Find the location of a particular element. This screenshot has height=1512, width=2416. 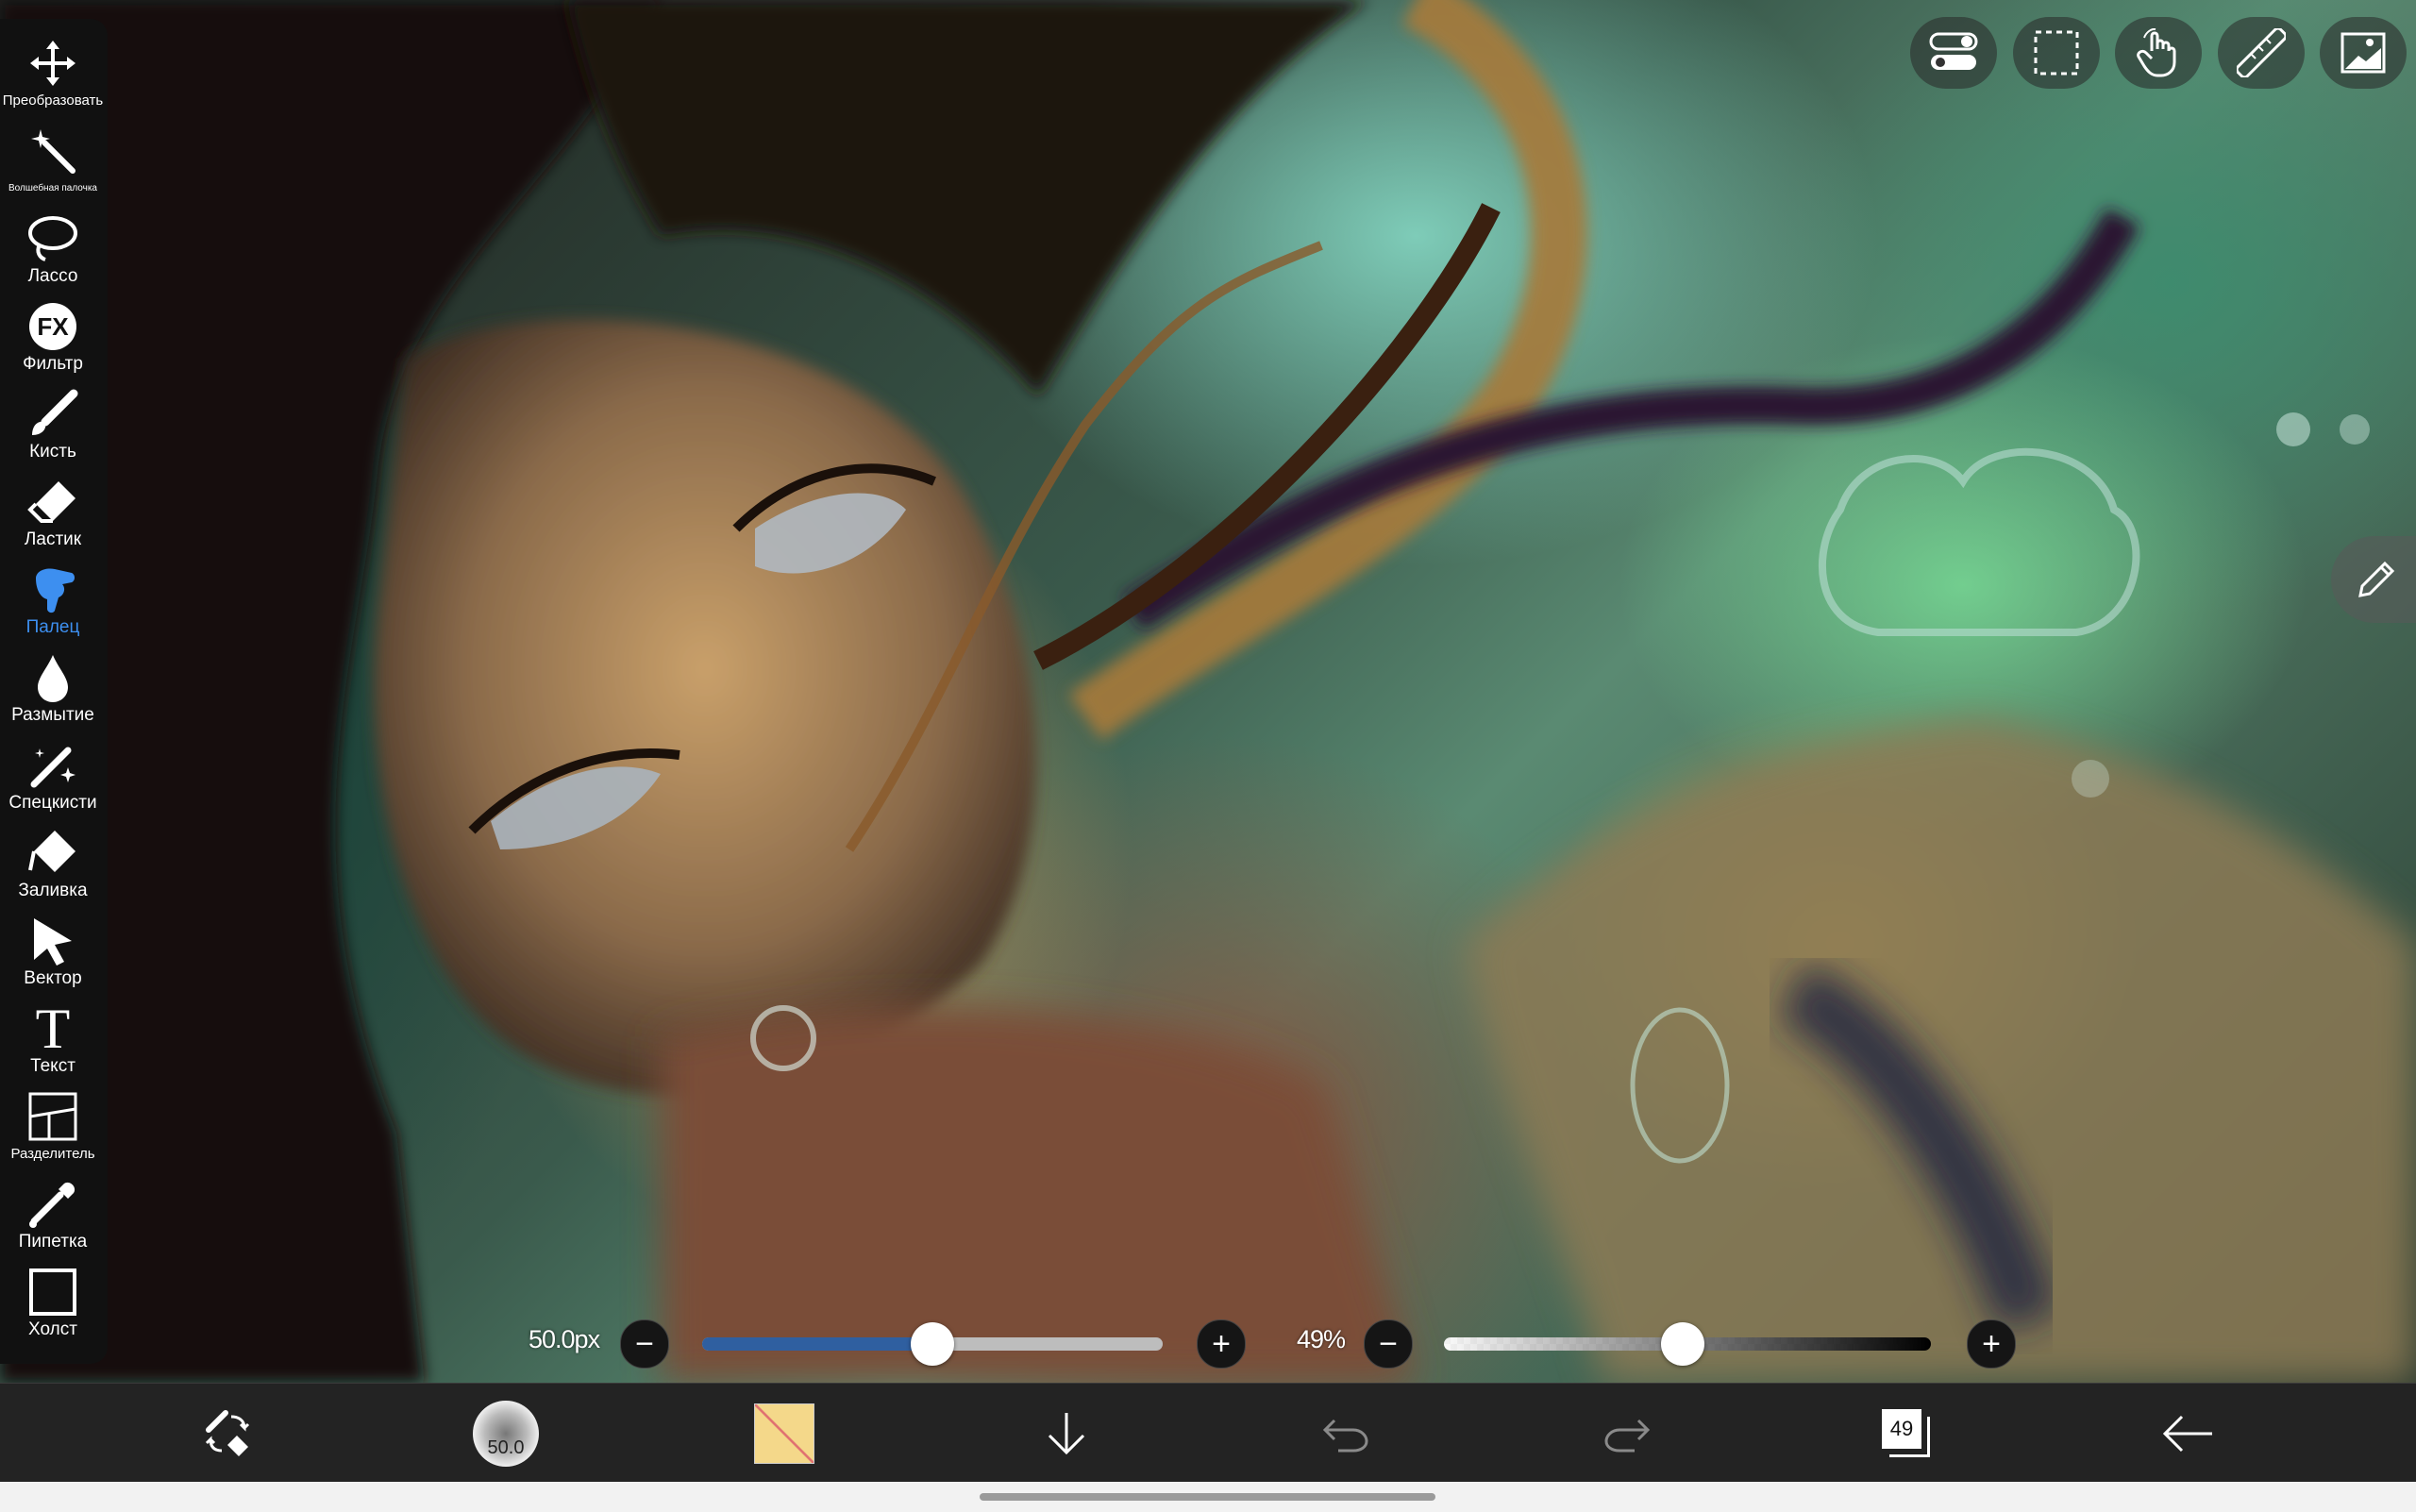

tool-label: Вектор is located at coordinates (53, 978).